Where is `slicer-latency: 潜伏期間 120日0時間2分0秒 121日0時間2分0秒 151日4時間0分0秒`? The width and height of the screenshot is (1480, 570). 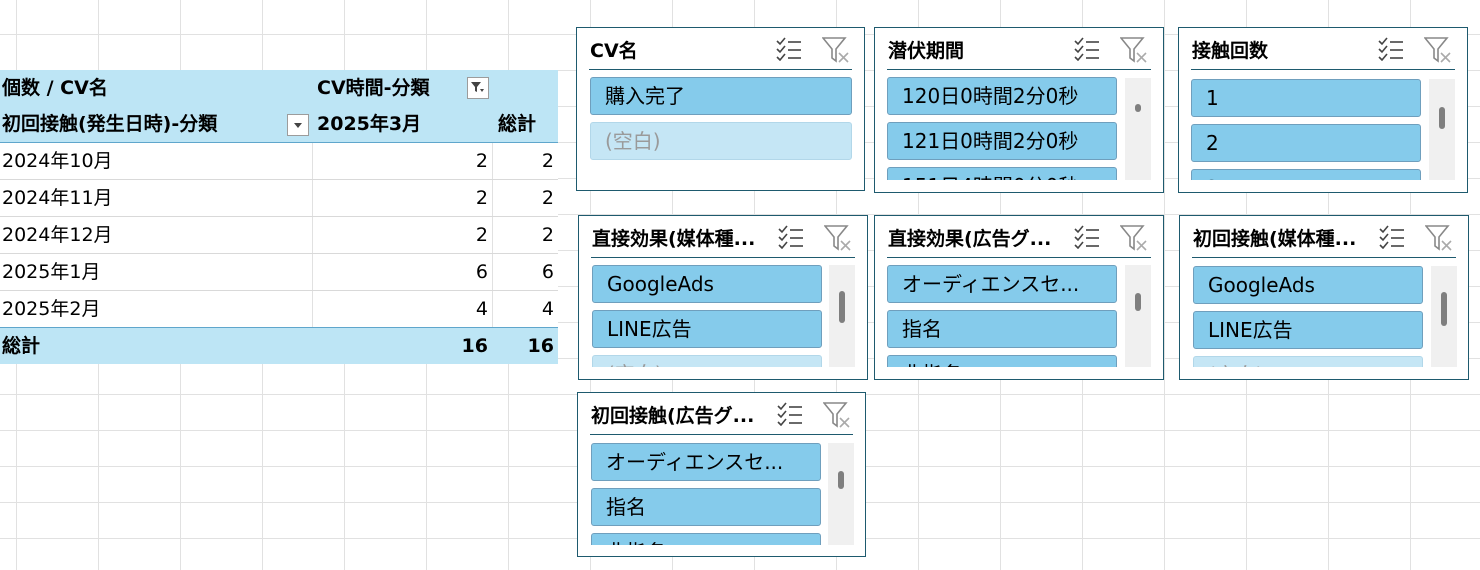 slicer-latency: 潜伏期間 120日0時間2分0秒 121日0時間2分0秒 151日4時間0分0秒 is located at coordinates (1019, 110).